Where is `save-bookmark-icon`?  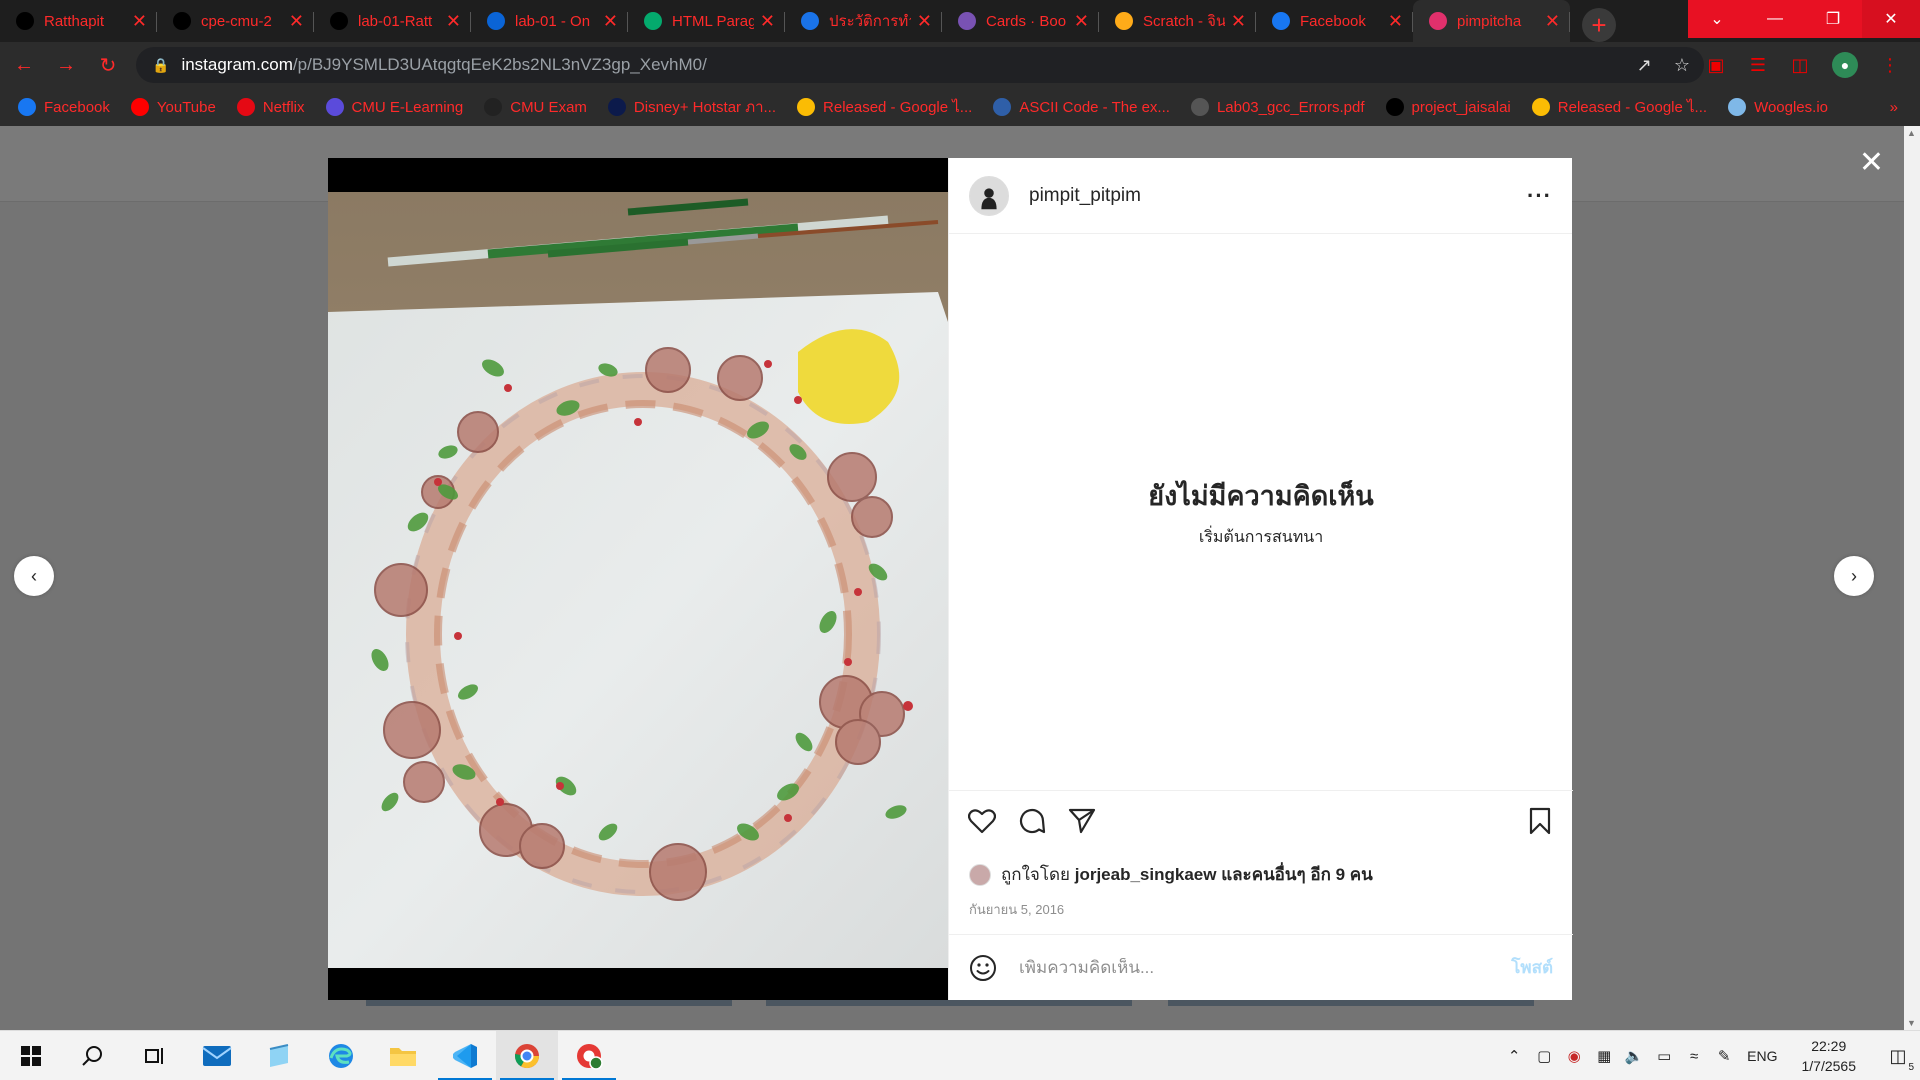 save-bookmark-icon is located at coordinates (1540, 821).